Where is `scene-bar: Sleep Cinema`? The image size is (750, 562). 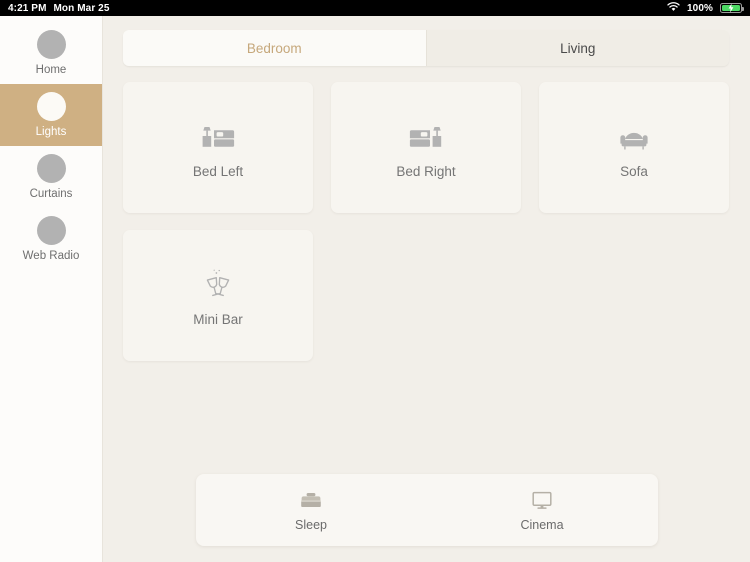 scene-bar: Sleep Cinema is located at coordinates (426, 510).